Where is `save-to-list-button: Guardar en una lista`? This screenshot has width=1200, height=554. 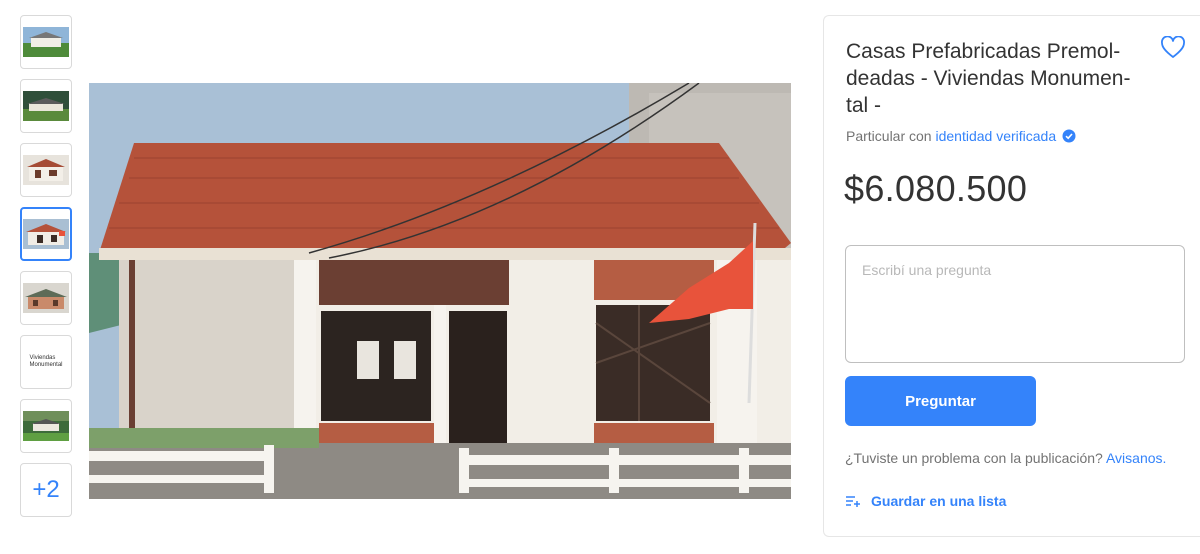
save-to-list-button: Guardar en una lista is located at coordinates (925, 501).